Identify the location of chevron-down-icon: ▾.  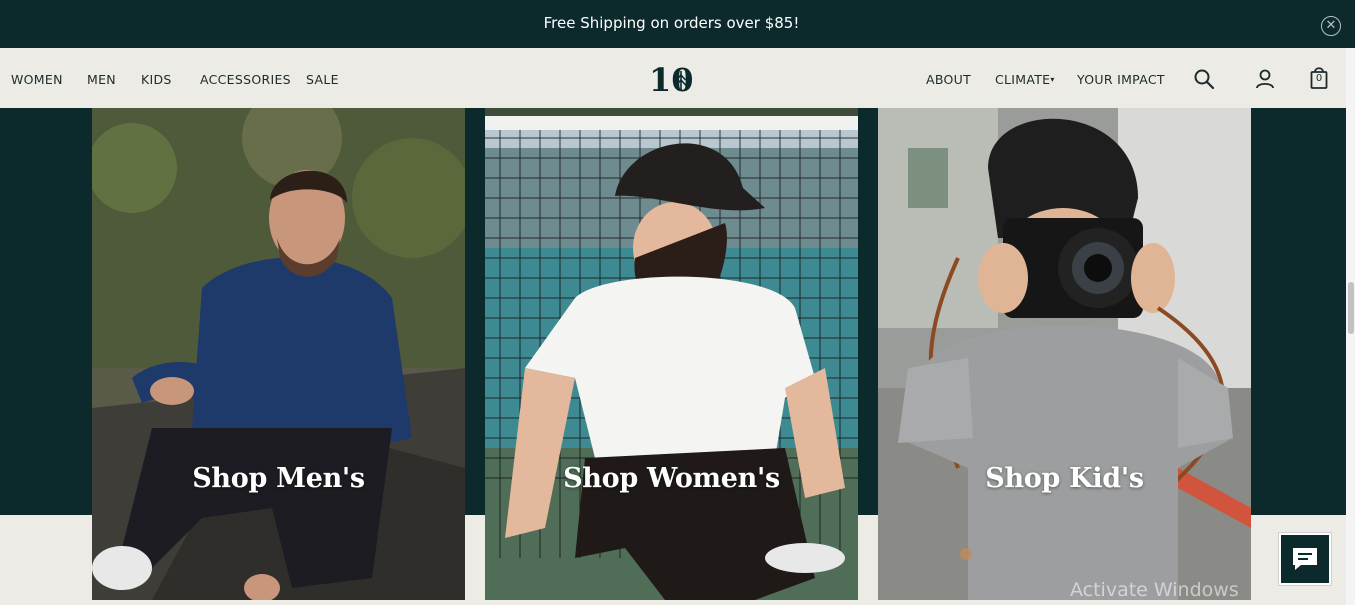
(1052, 79).